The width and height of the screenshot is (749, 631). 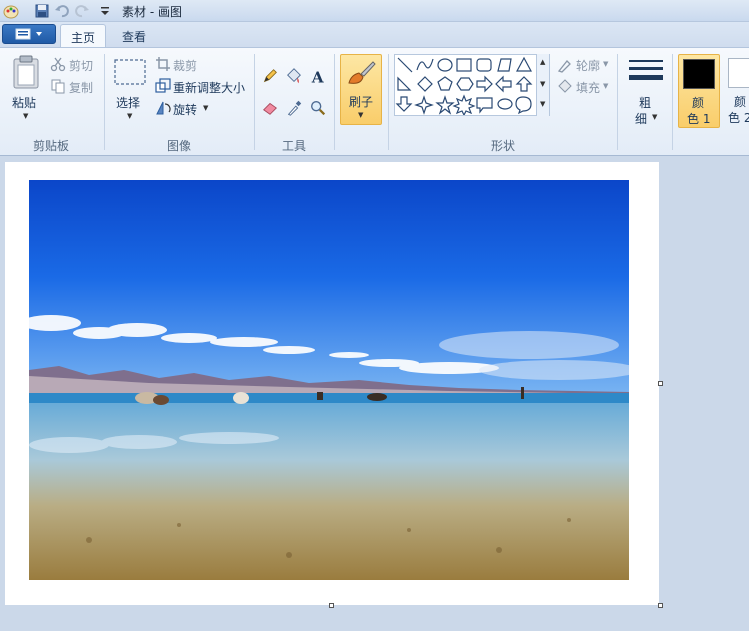 I want to click on text-icon: A, so click(x=318, y=76).